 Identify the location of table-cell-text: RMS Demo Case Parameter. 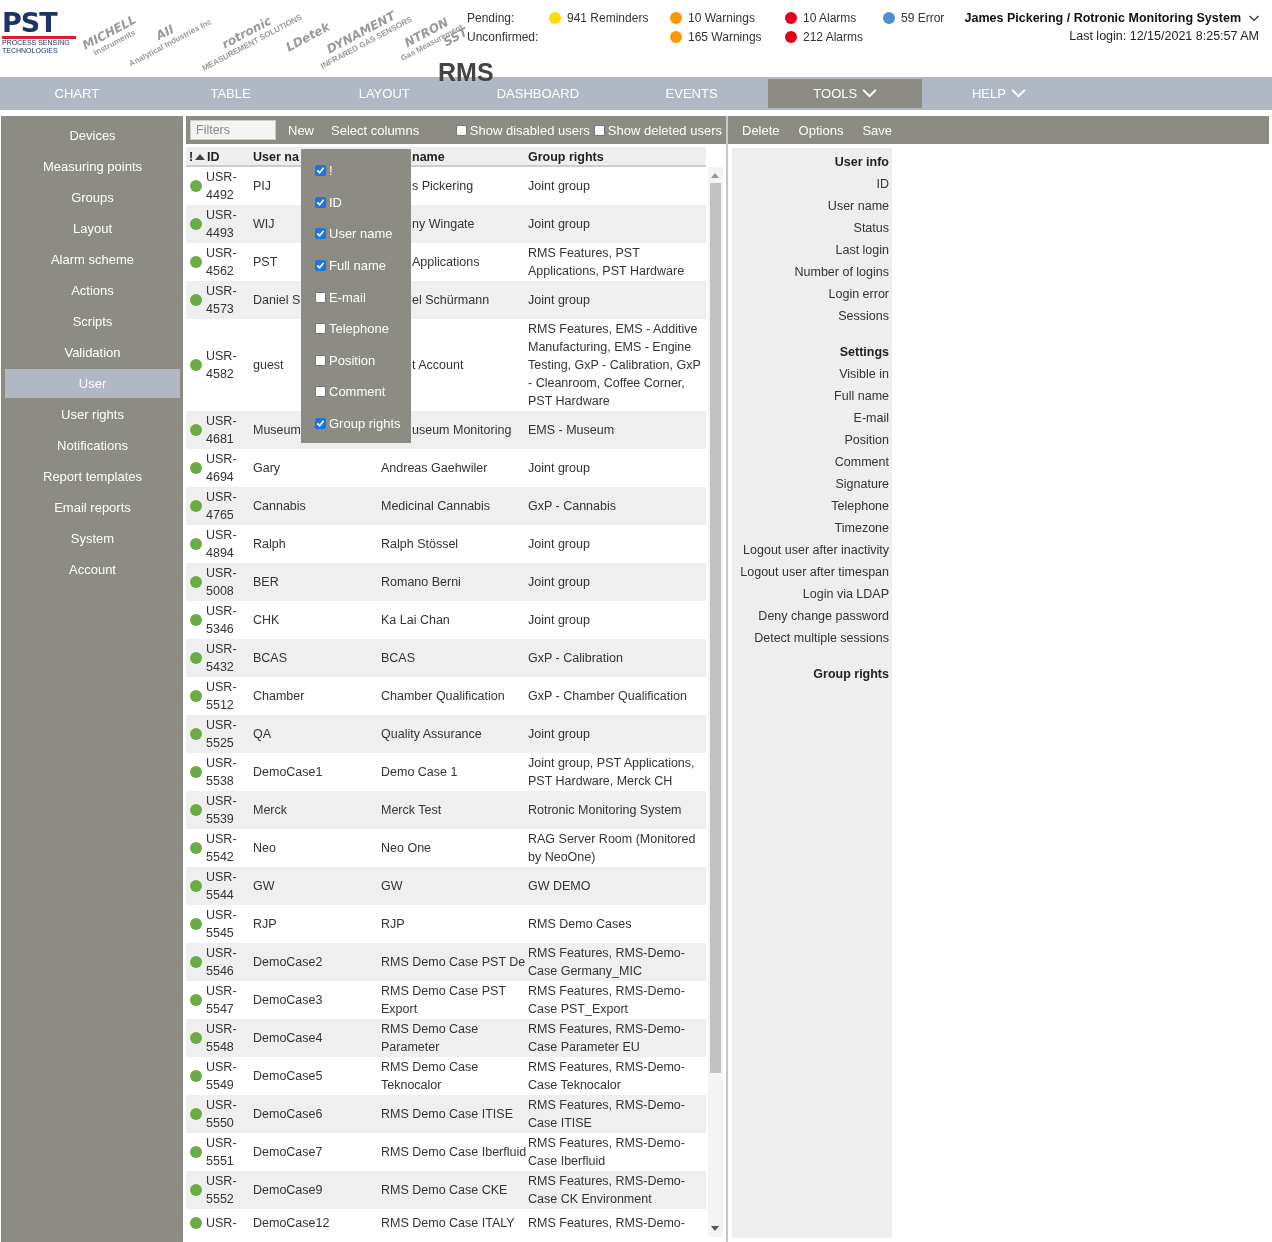
(430, 1038).